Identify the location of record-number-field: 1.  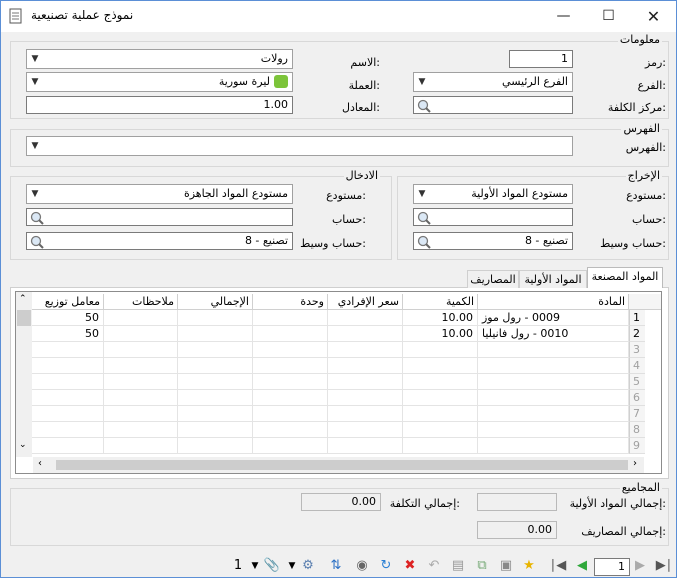
(612, 567).